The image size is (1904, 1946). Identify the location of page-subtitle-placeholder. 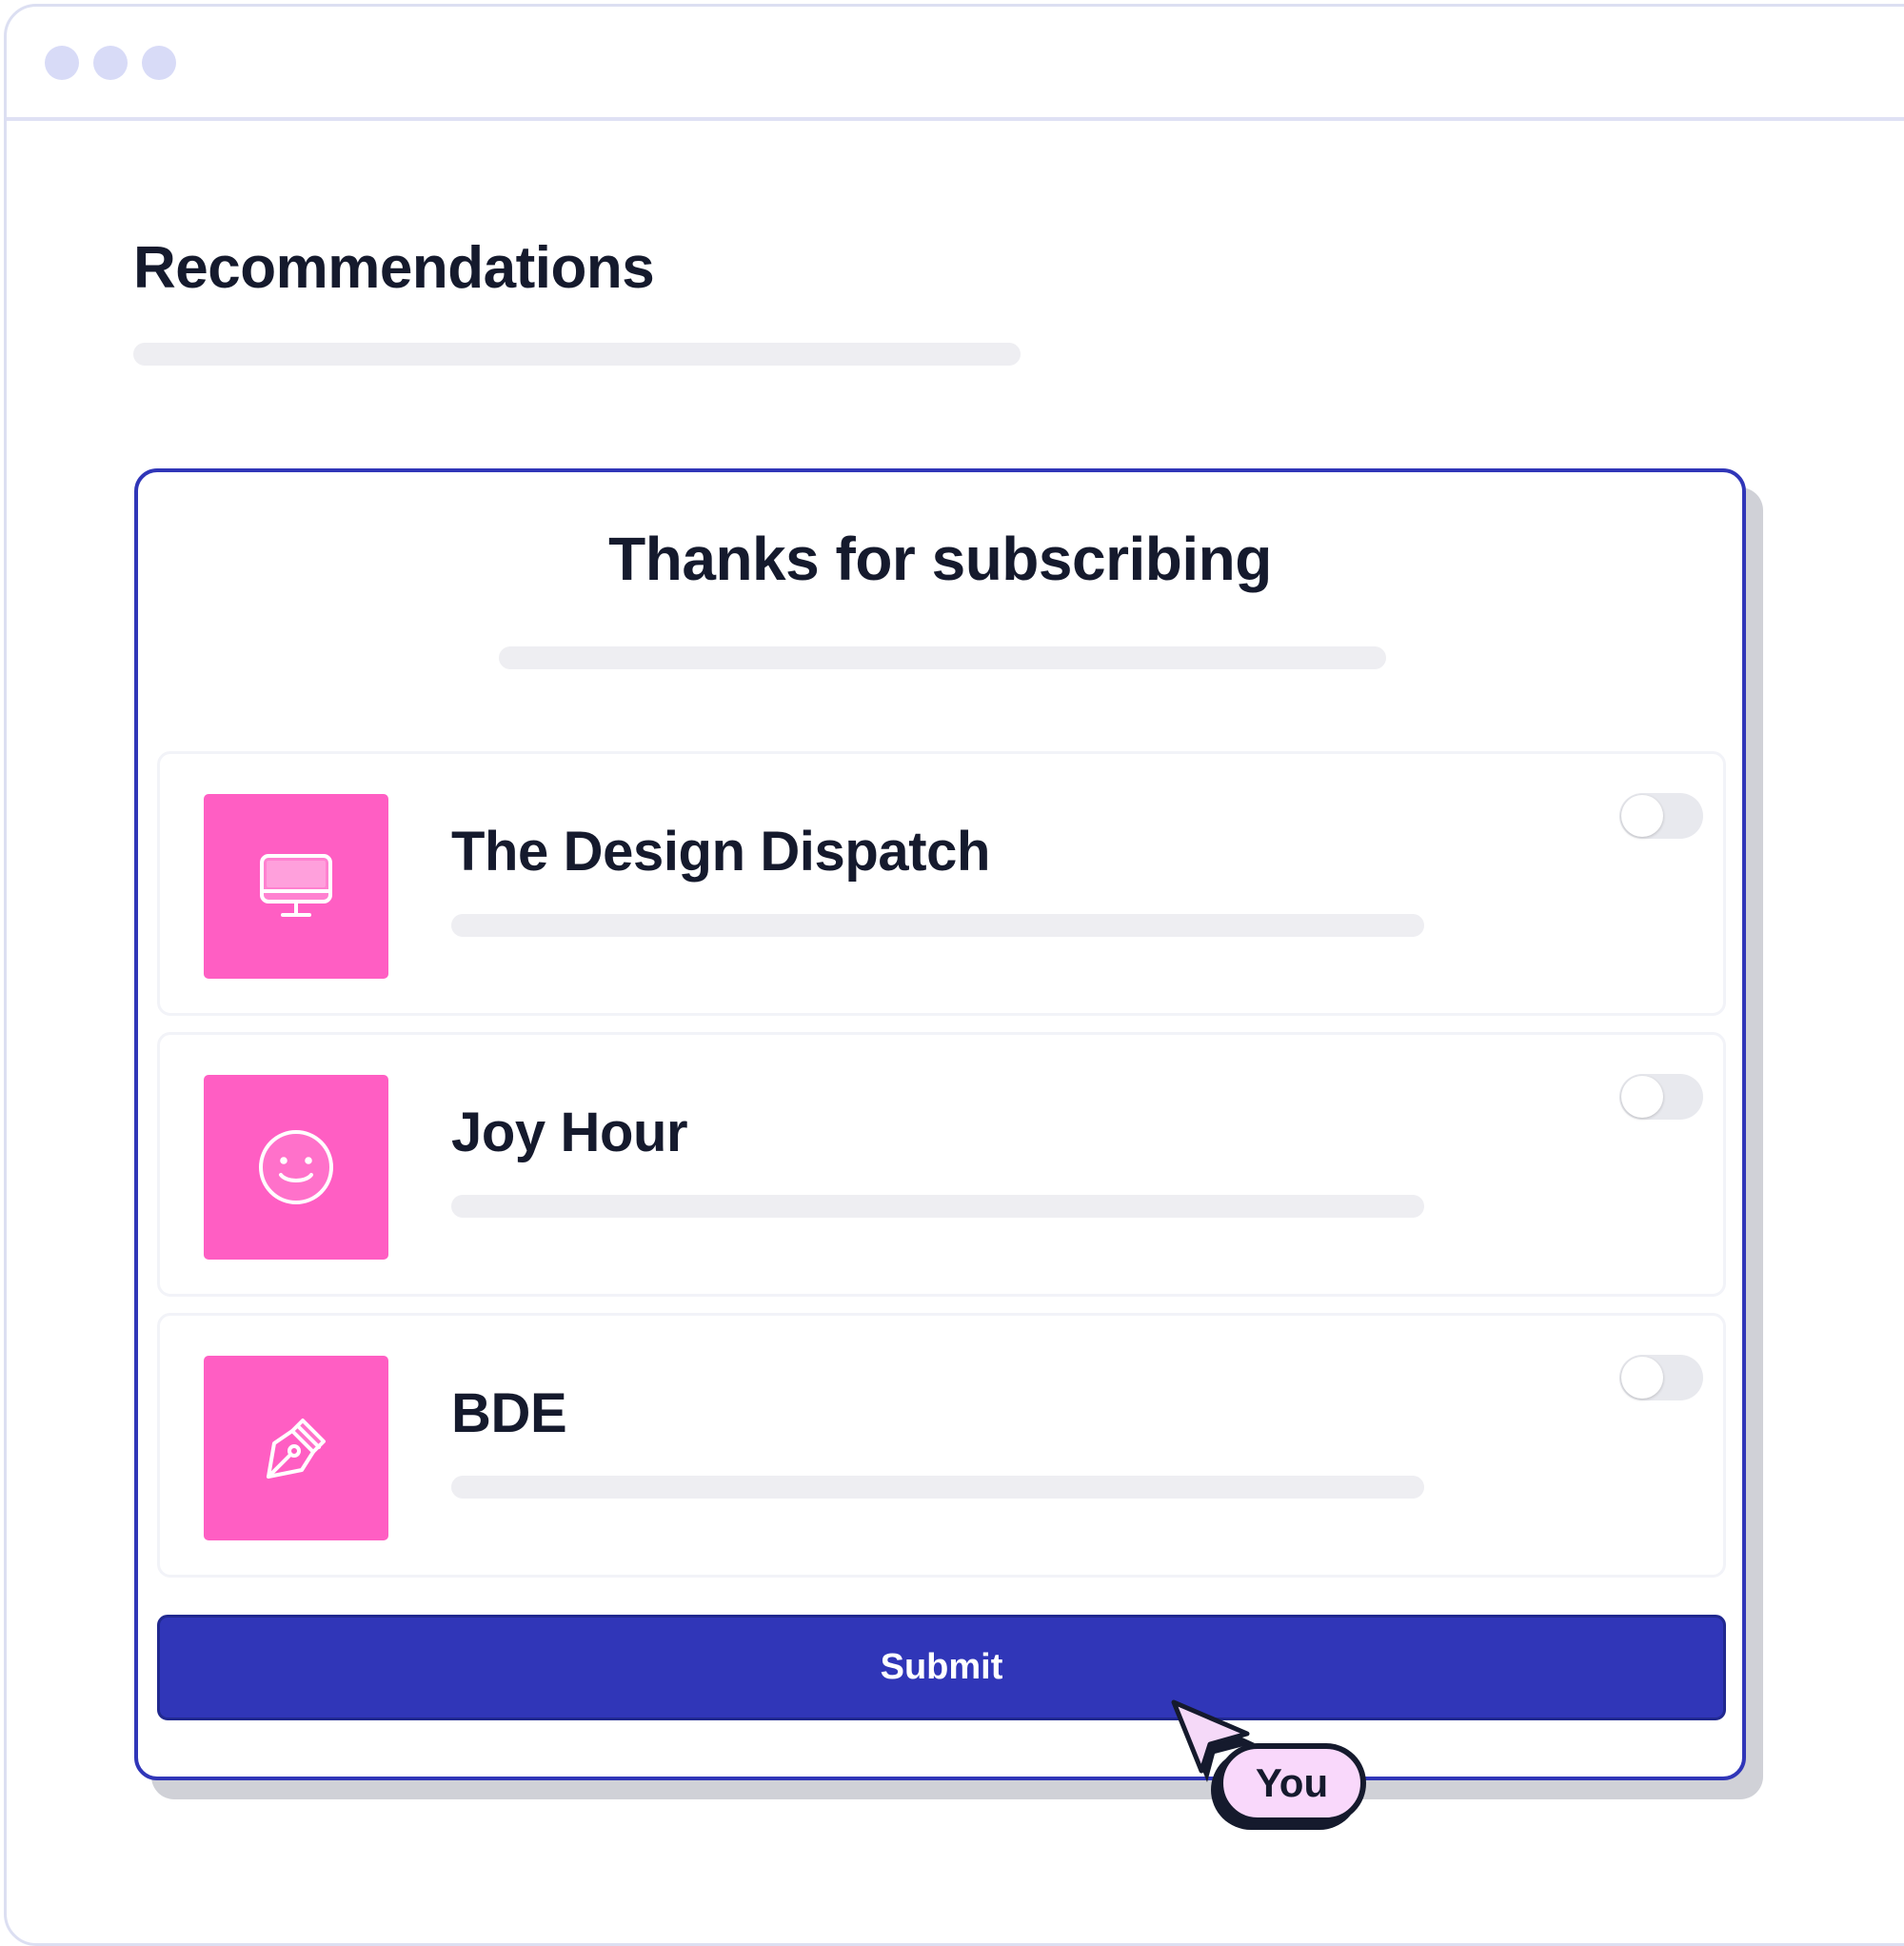
(577, 354).